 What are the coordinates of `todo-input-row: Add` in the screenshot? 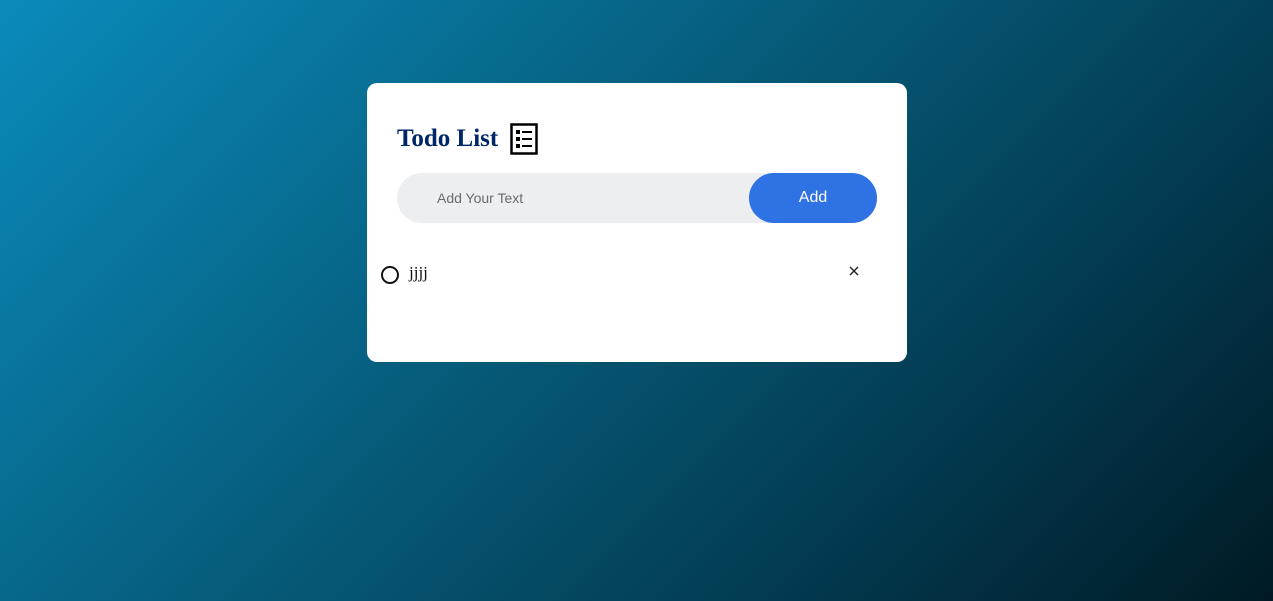 It's located at (637, 198).